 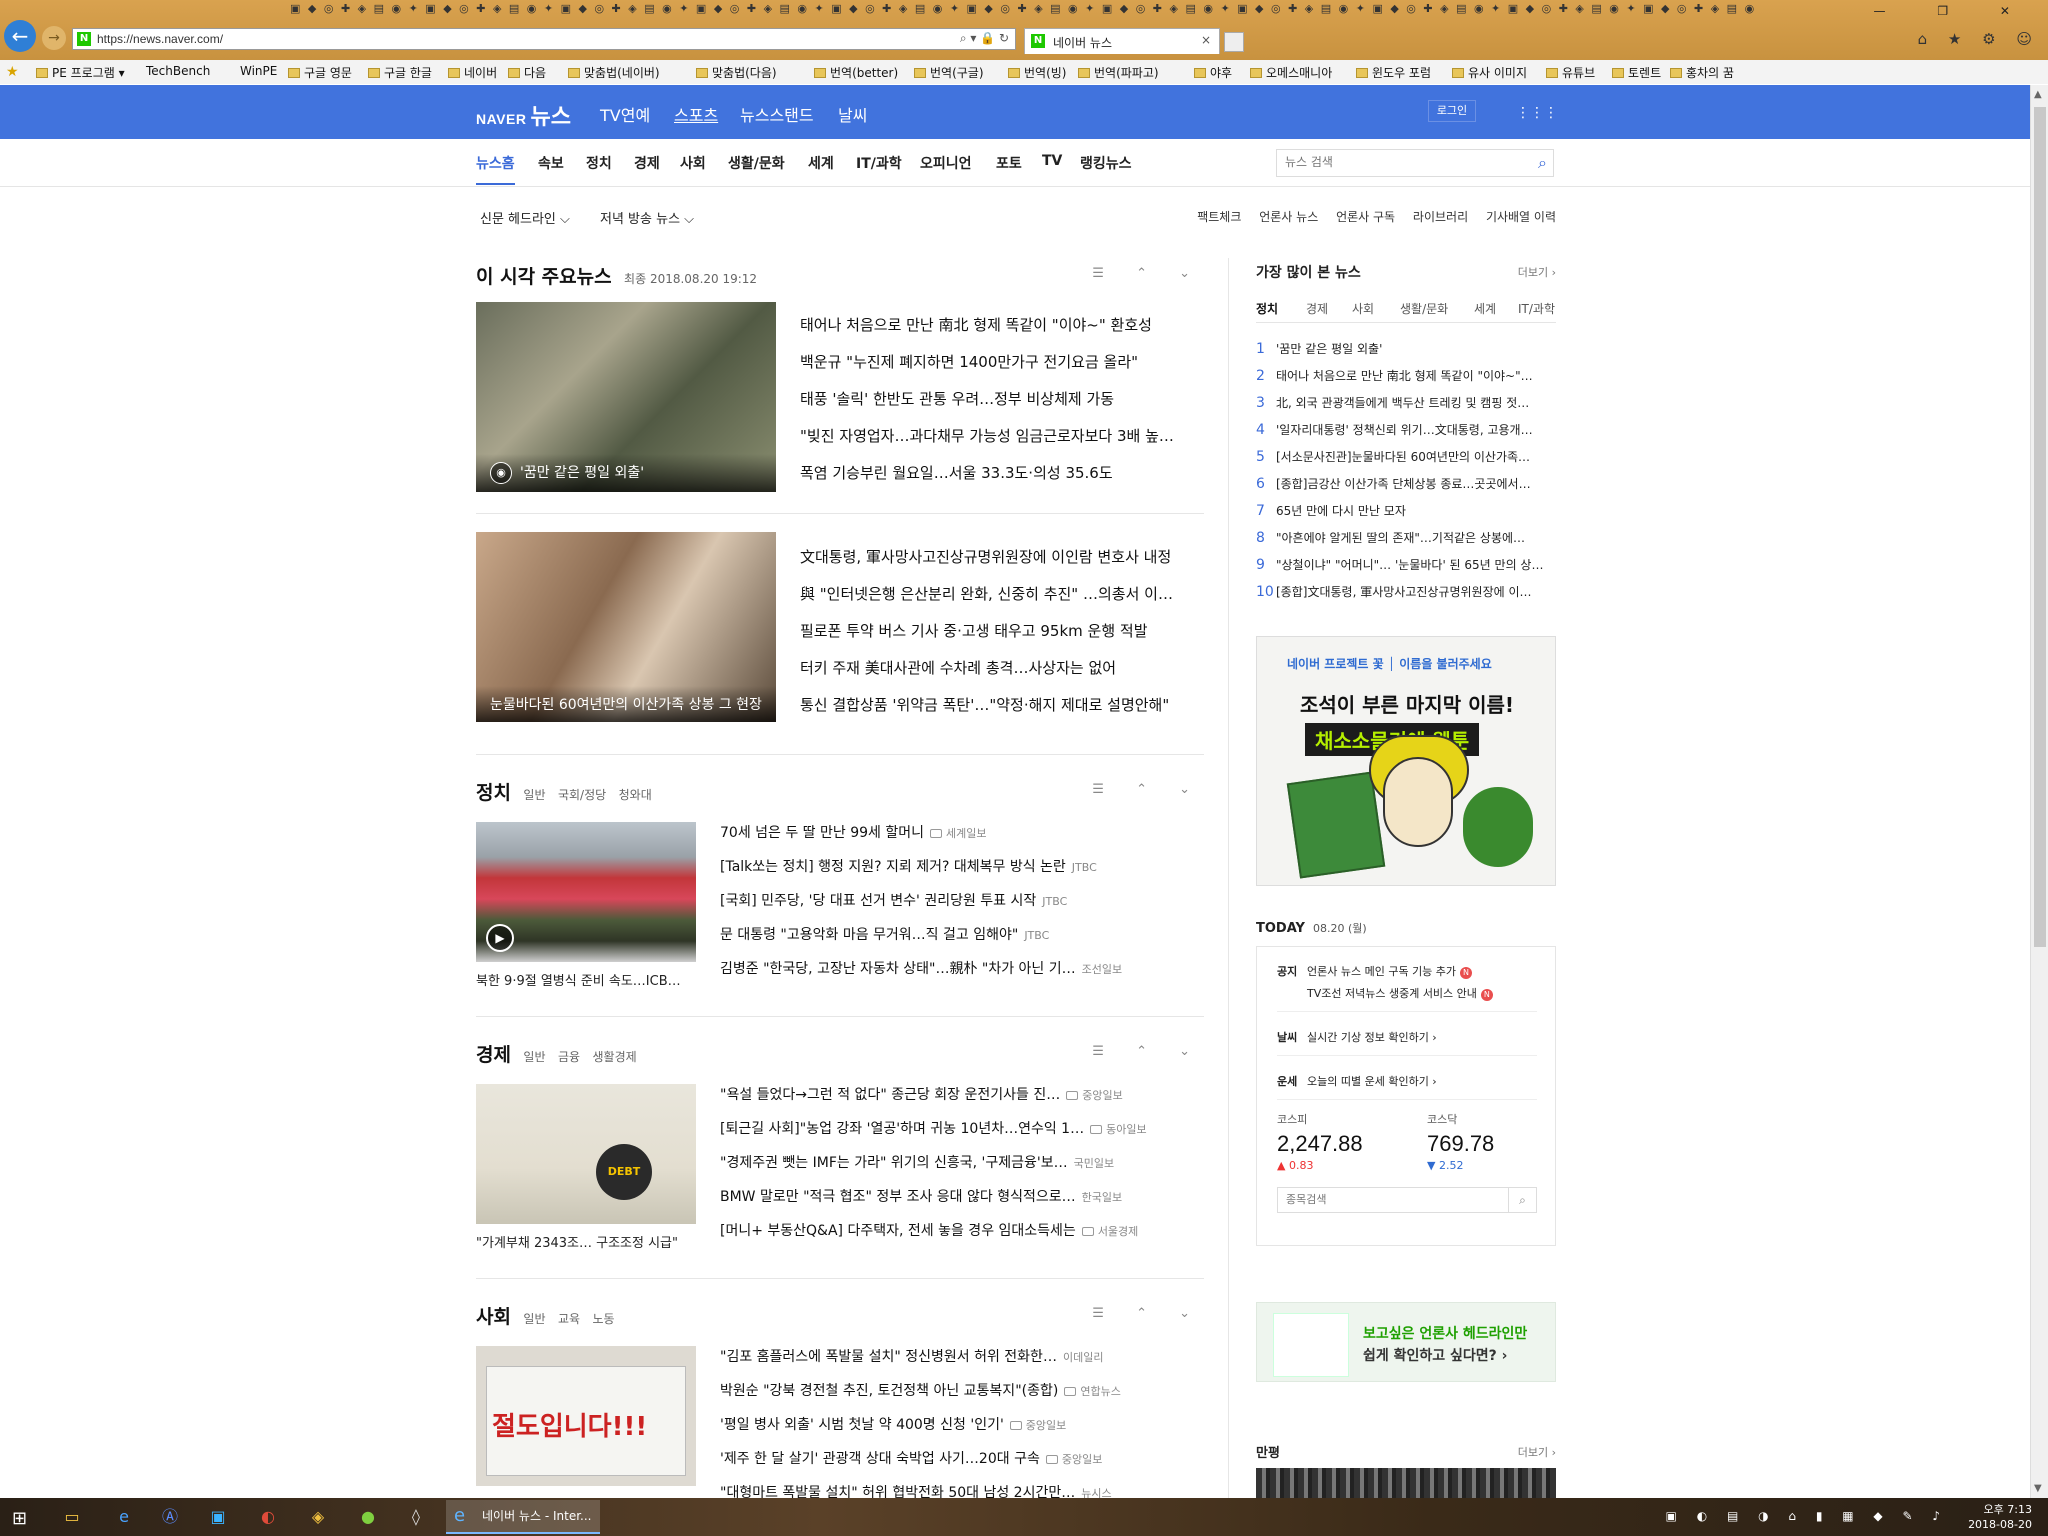 I want to click on section-article: "욕설 들었다→그런 적 없다" 종근당 회장 운전기사들 진… 중앙일보, so click(x=921, y=1094).